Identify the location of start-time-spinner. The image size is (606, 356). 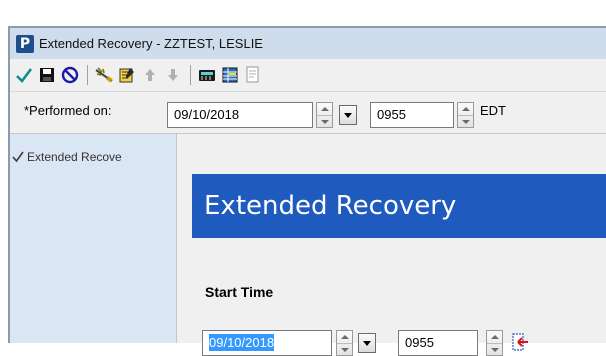
(494, 343).